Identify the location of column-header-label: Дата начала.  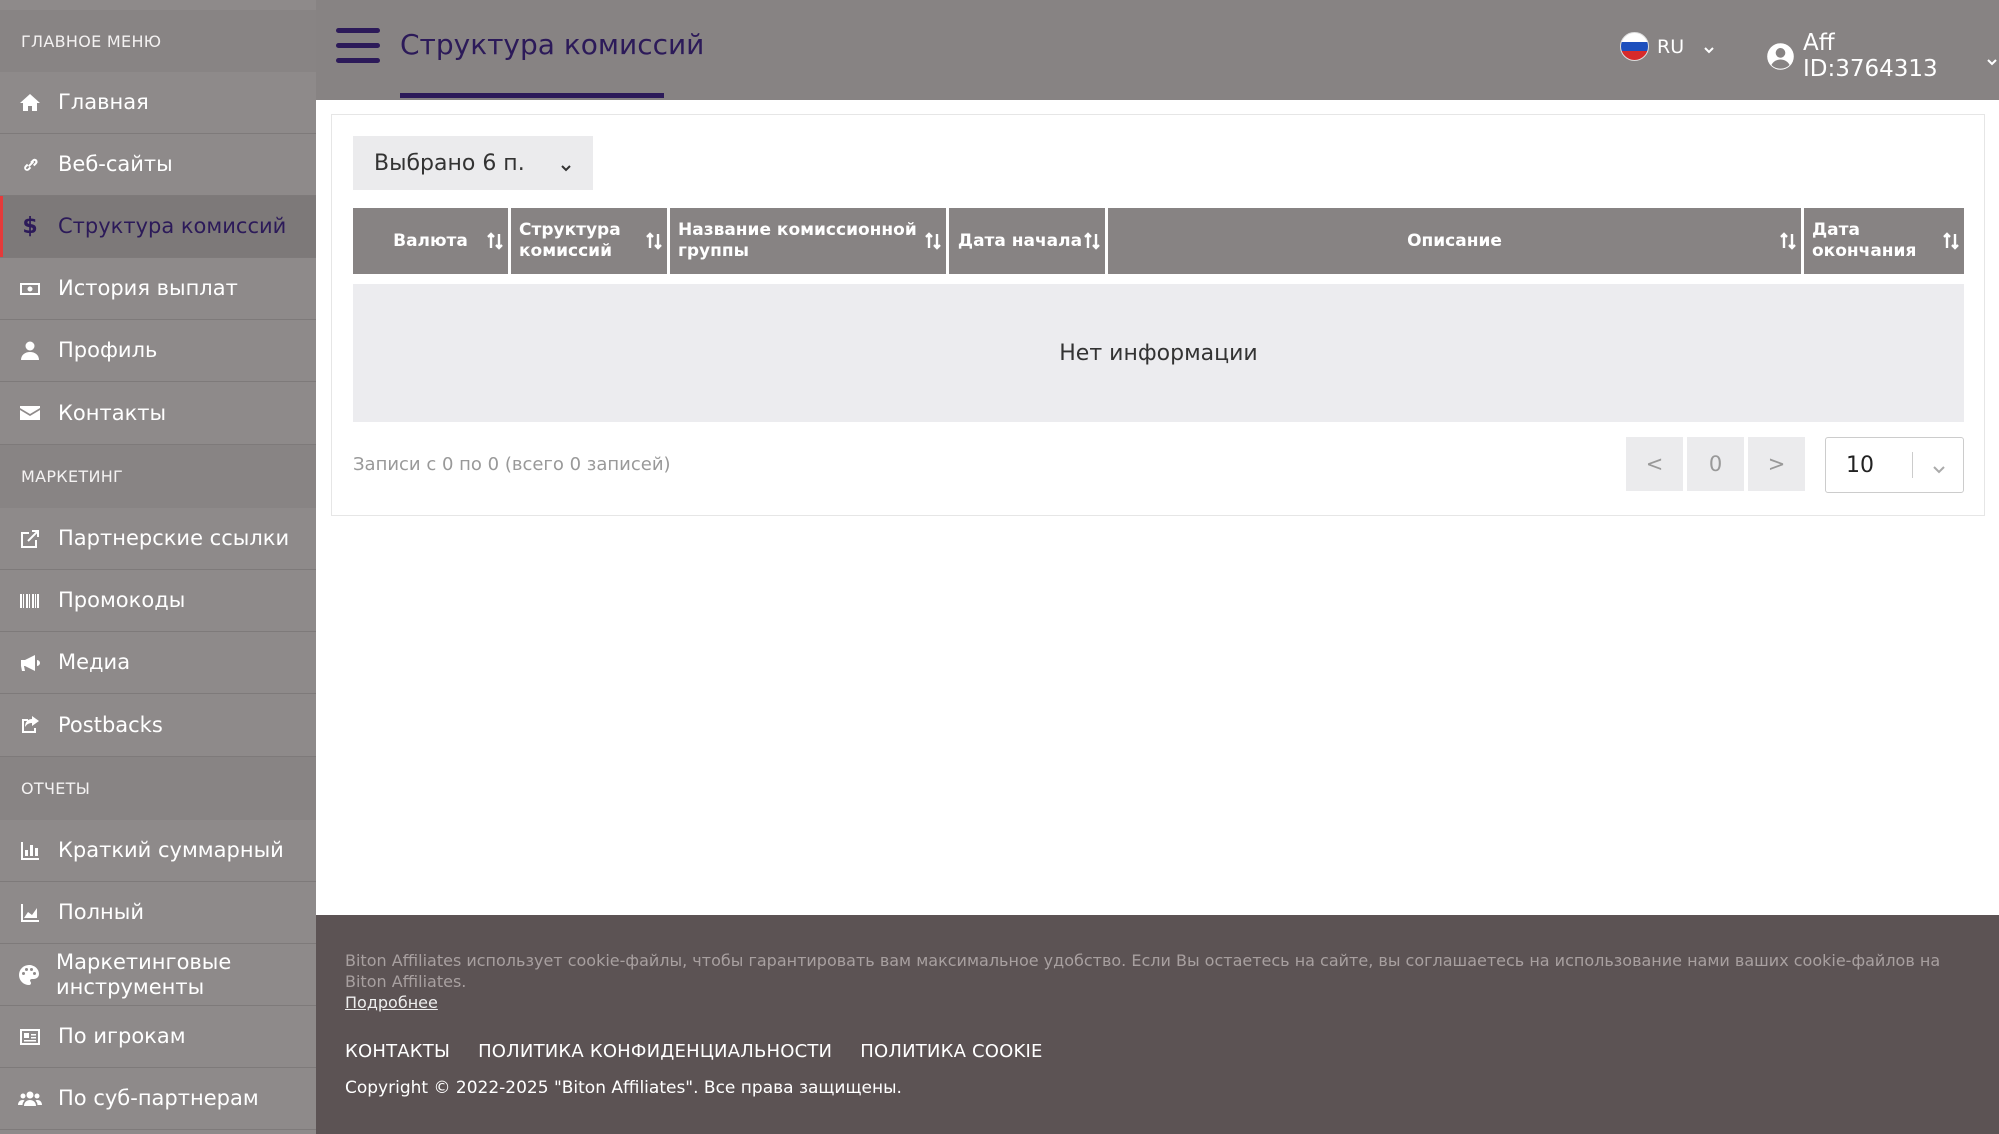
(1020, 240).